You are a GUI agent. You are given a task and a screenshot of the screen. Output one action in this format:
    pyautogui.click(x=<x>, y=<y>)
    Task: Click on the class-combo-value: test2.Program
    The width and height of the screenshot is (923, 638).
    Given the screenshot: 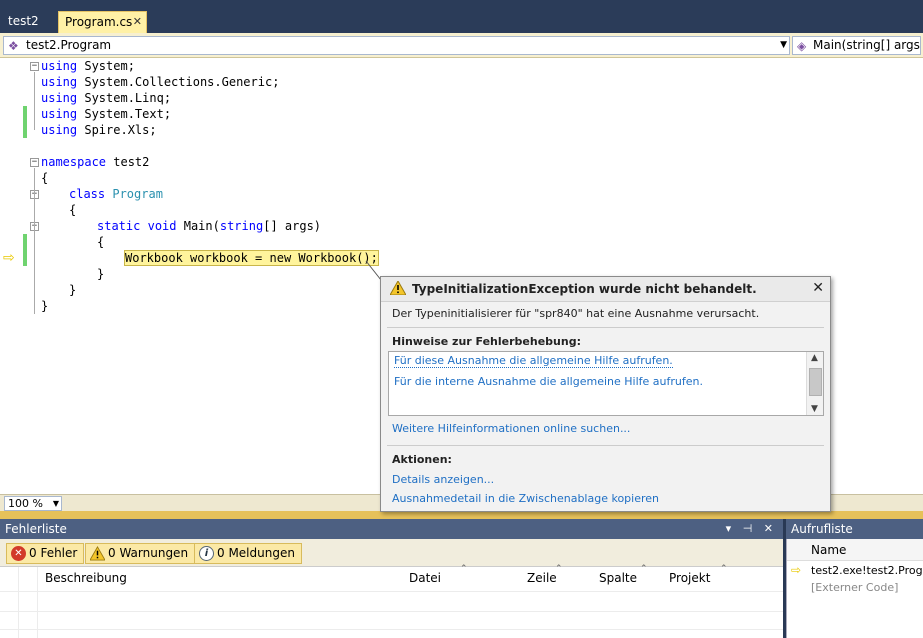 What is the action you would take?
    pyautogui.click(x=69, y=45)
    